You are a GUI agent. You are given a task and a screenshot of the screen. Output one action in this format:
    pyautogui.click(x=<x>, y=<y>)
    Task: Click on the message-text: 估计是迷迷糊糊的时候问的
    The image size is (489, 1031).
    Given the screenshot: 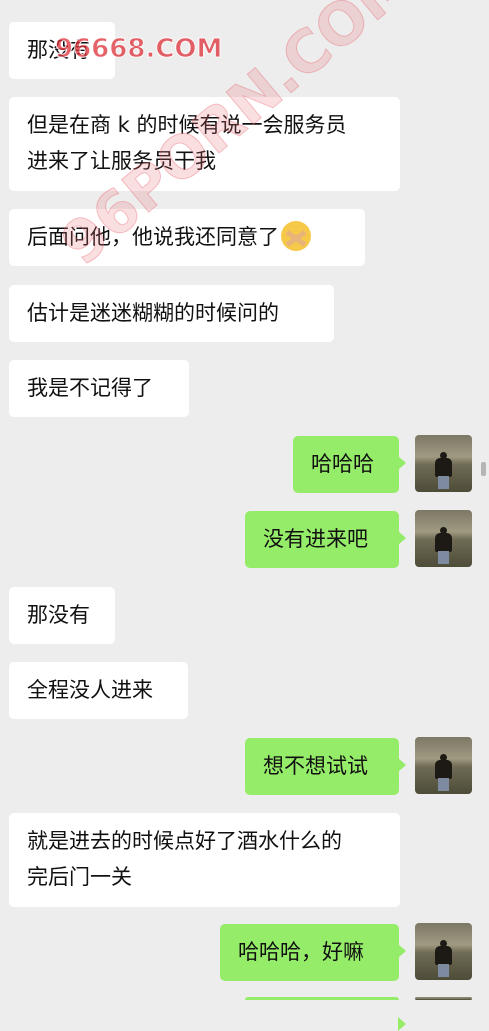 What is the action you would take?
    pyautogui.click(x=153, y=313)
    